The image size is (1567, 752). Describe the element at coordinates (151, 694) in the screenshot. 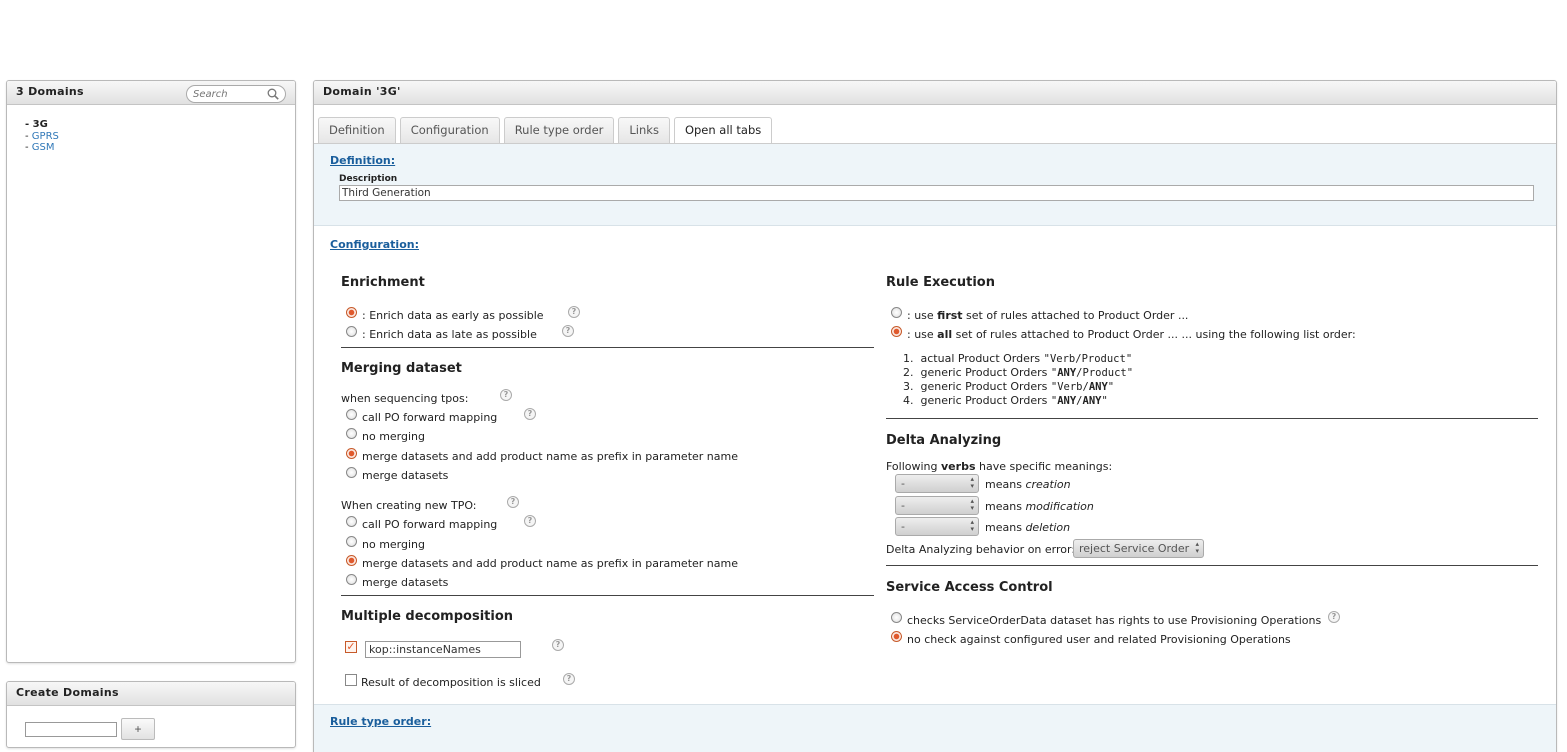

I see `create-panel-header: Create Domains` at that location.